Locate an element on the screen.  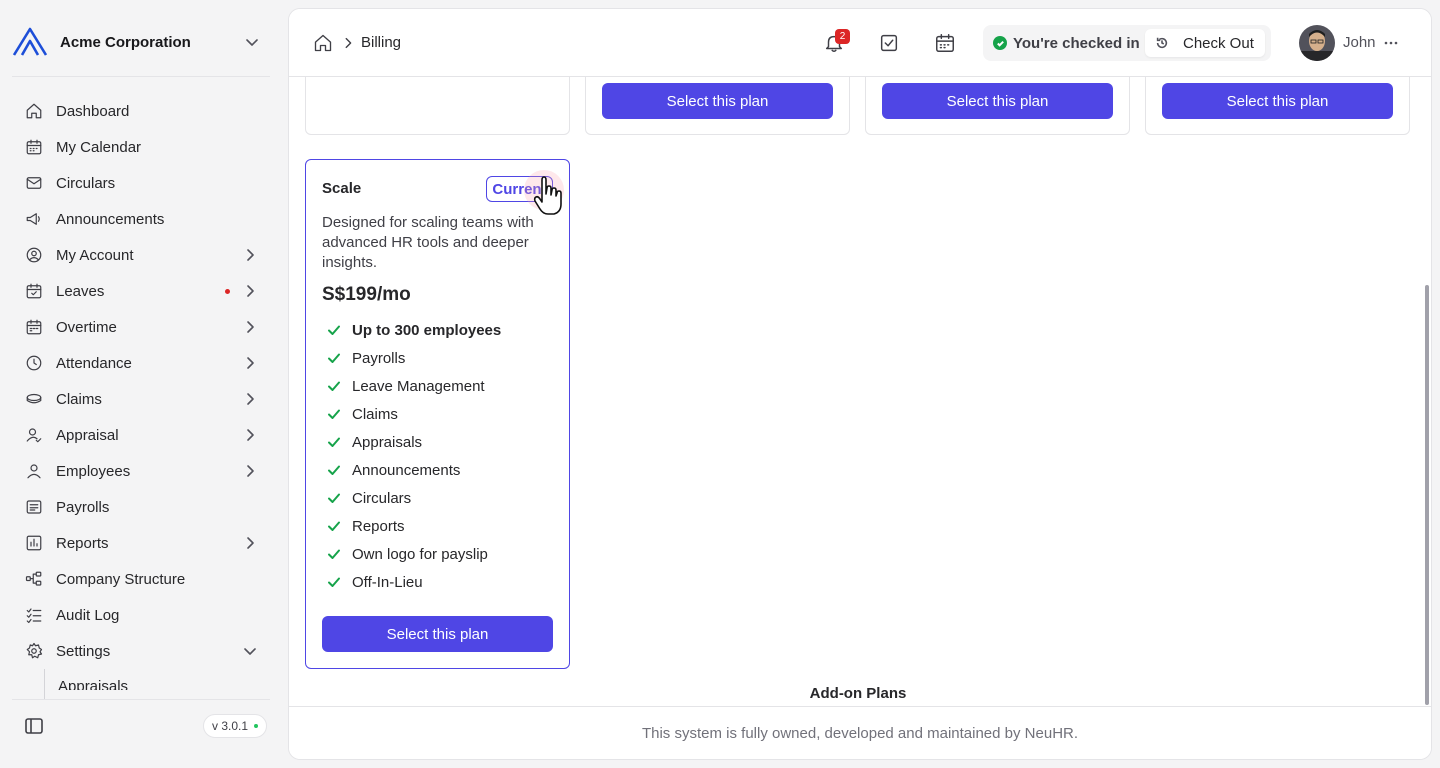
mail-icon is located at coordinates (34, 183).